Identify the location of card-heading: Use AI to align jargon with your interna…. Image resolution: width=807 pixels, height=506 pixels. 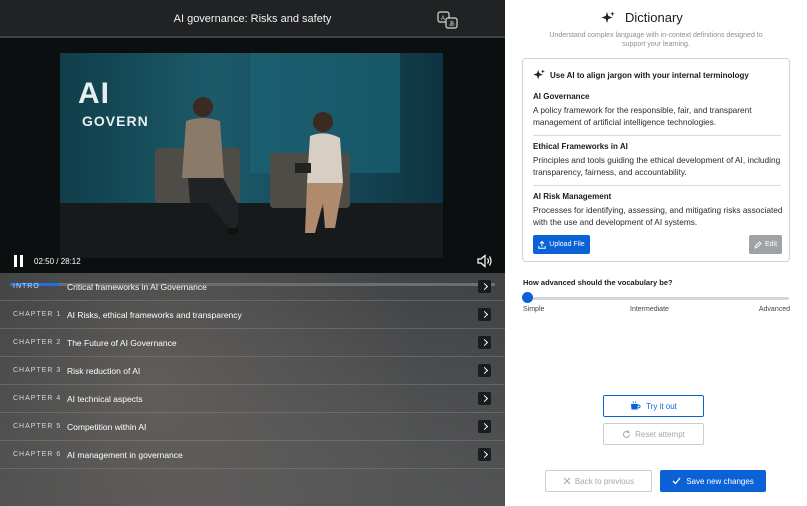
(658, 76).